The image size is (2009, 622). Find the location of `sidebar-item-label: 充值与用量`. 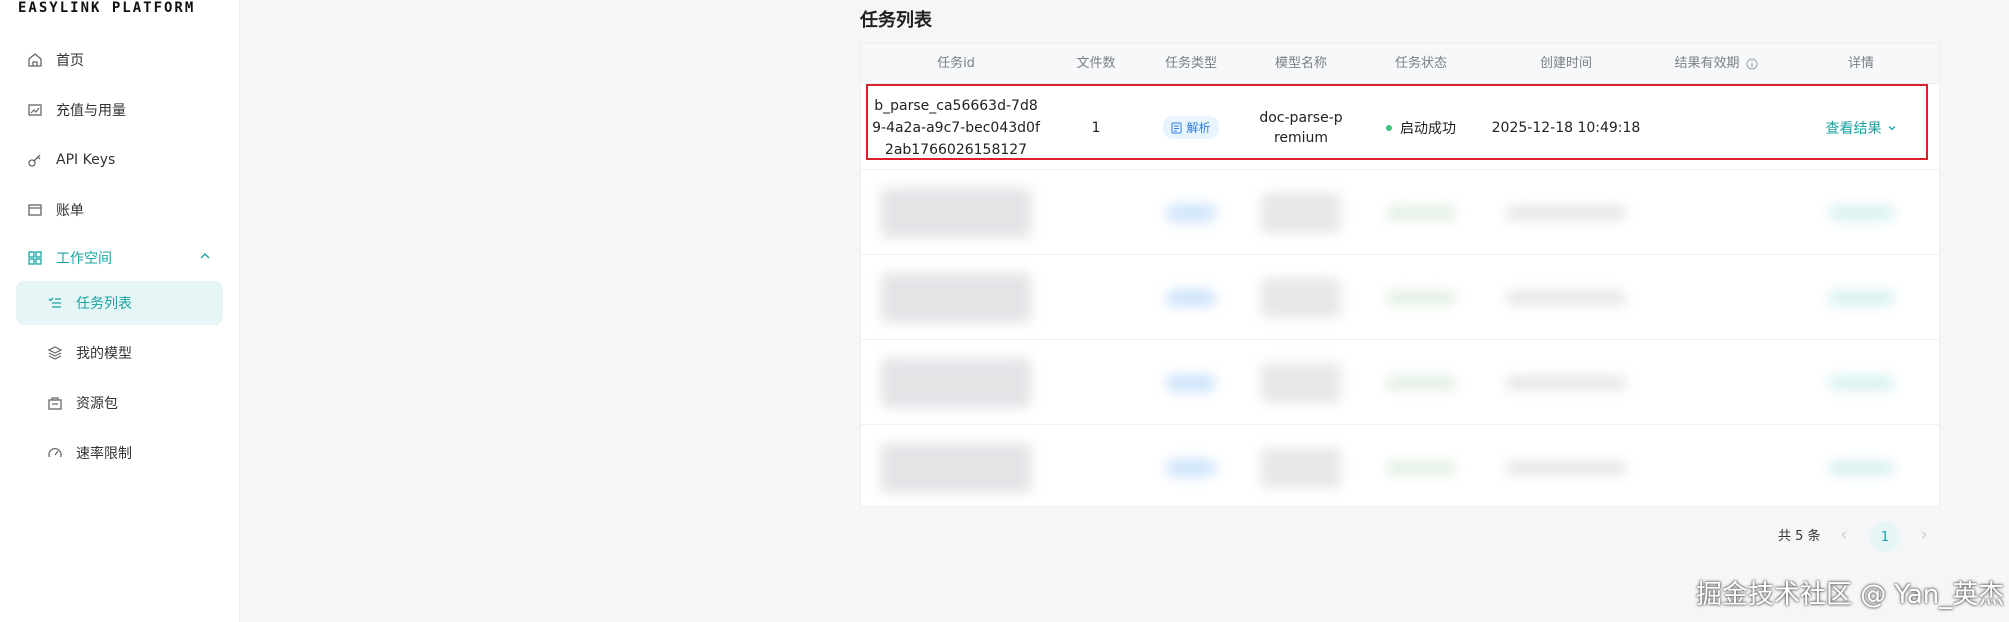

sidebar-item-label: 充值与用量 is located at coordinates (91, 111).